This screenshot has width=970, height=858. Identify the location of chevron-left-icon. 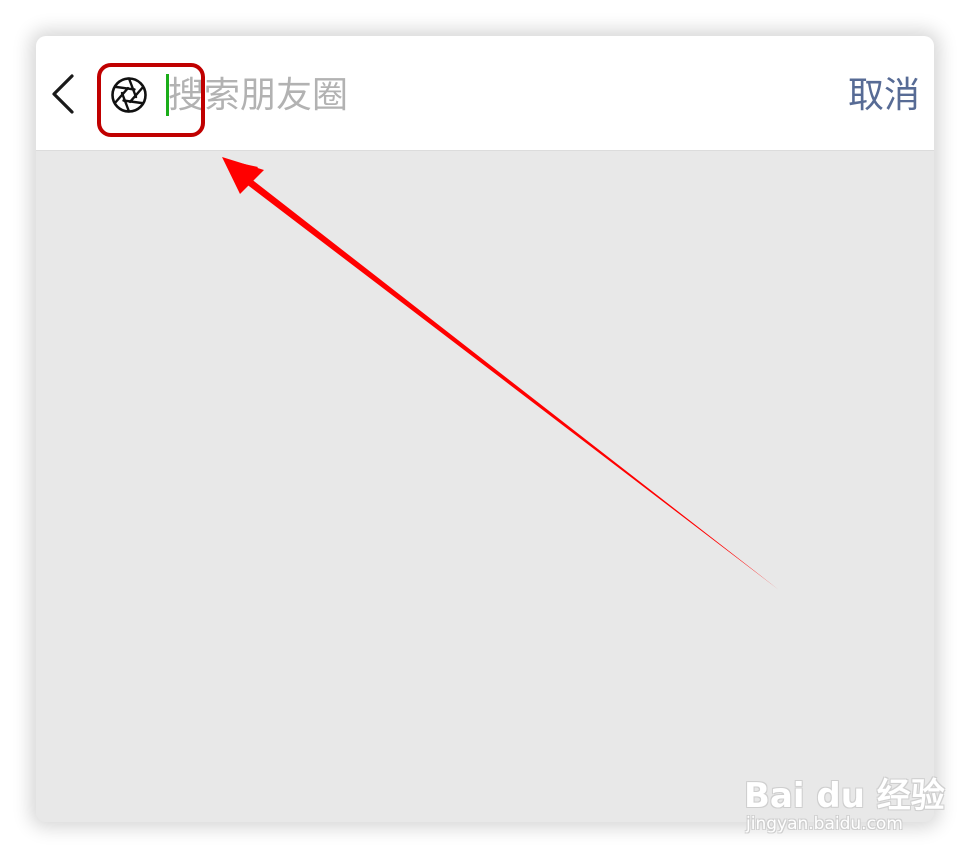
(63, 94).